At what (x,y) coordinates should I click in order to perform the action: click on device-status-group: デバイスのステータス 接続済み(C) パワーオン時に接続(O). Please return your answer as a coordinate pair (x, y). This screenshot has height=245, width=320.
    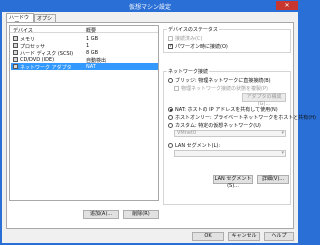
    Looking at the image, I should click on (227, 39).